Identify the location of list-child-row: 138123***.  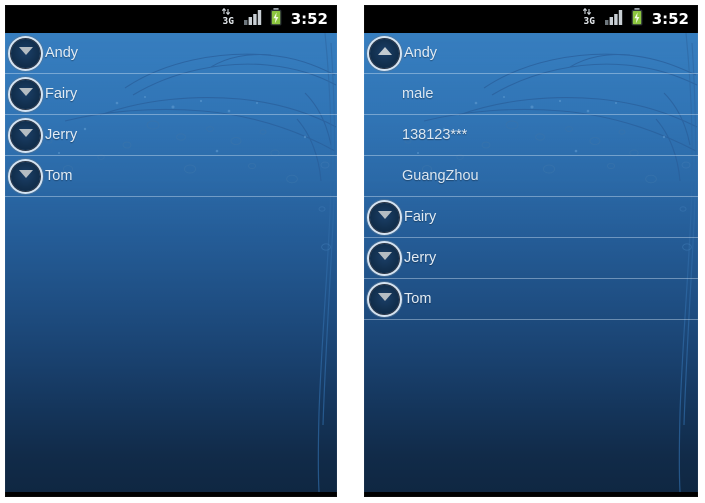
(531, 135).